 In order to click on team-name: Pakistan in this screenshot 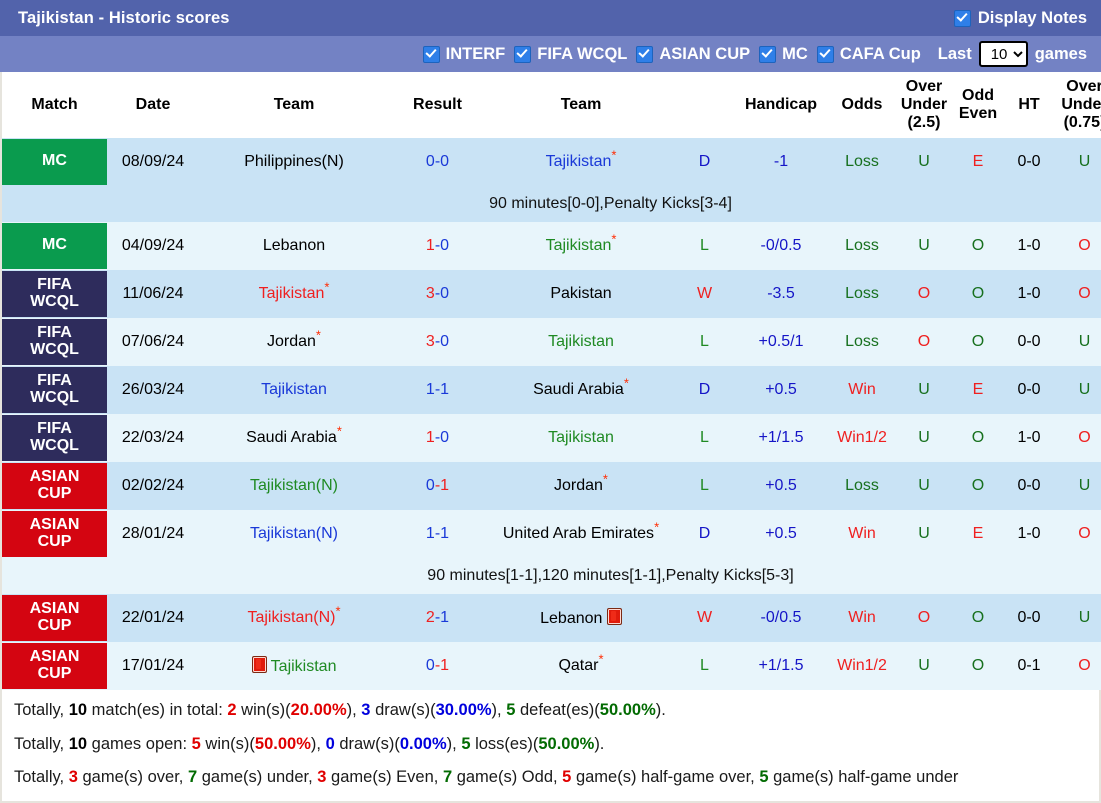, I will do `click(580, 293)`.